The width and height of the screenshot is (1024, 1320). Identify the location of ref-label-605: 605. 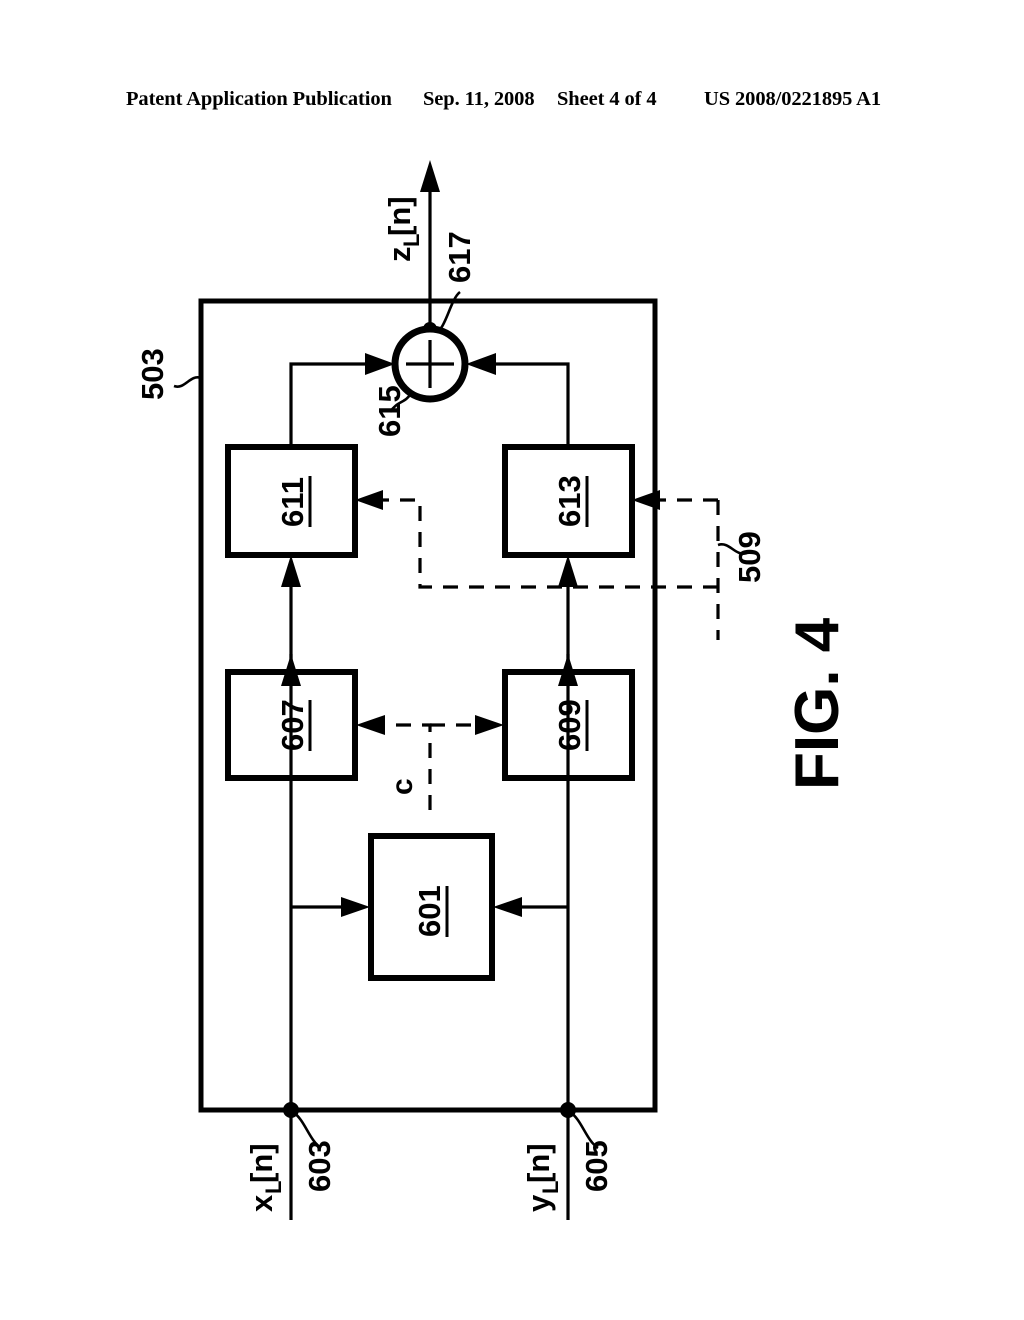
(596, 1166).